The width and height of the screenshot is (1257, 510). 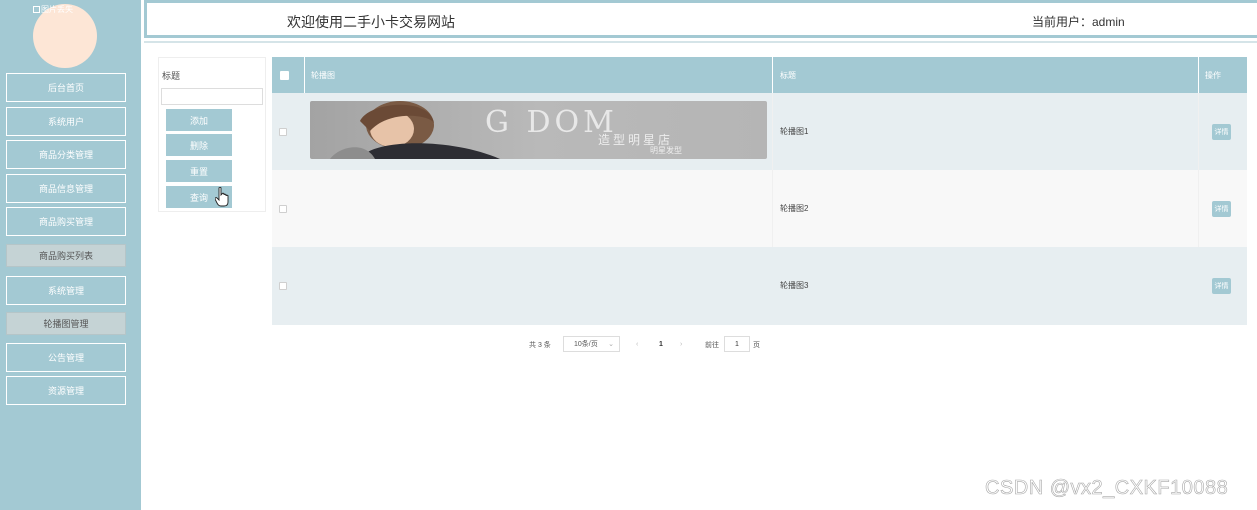 What do you see at coordinates (66, 390) in the screenshot?
I see `sidebar-item-resources: 资源管理` at bounding box center [66, 390].